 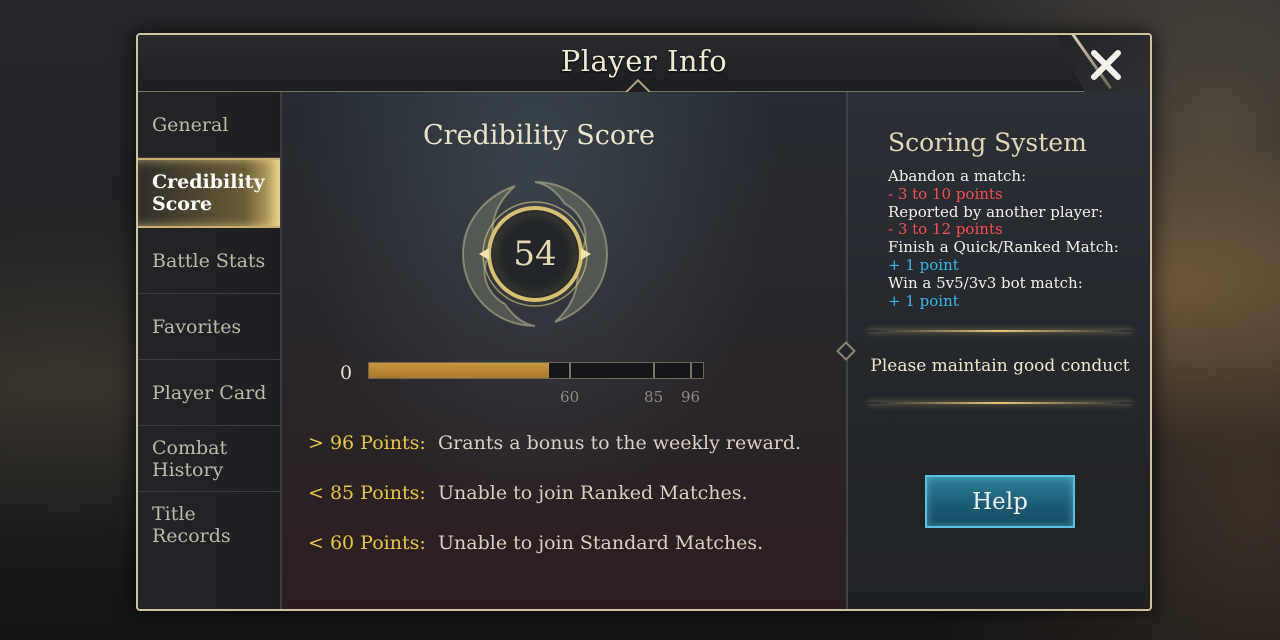 I want to click on rule-threshold: < 85 Points:, so click(x=367, y=493).